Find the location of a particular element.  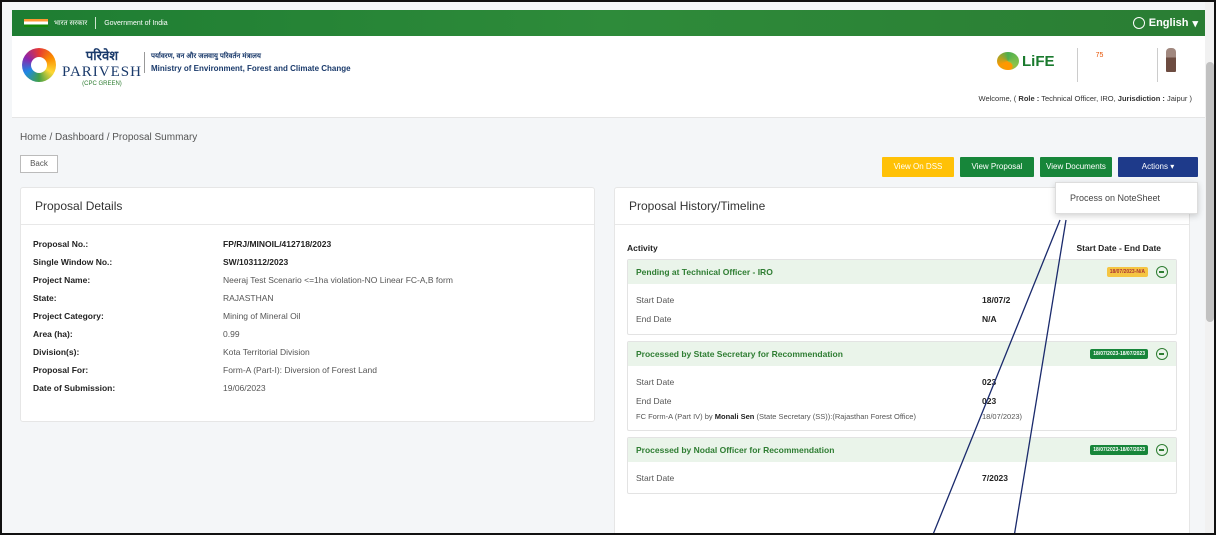

detail-row: Proposal No.: FP/RJ/MINOIL/412718/2023 is located at coordinates (182, 244).